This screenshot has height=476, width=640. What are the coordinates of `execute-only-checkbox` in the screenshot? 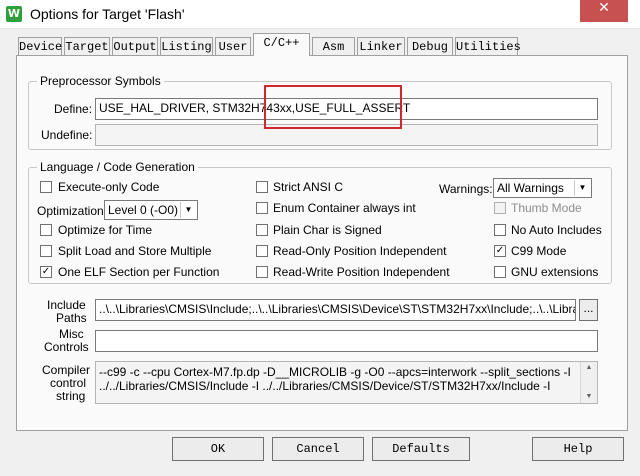 It's located at (46, 187).